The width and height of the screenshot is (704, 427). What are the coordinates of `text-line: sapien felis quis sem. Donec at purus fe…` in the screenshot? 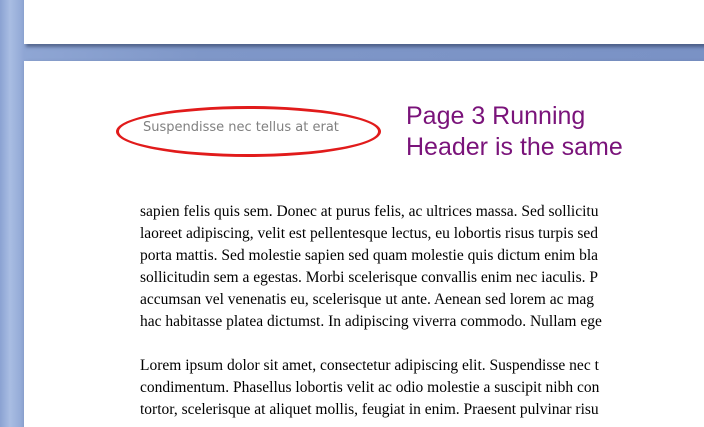 It's located at (369, 211).